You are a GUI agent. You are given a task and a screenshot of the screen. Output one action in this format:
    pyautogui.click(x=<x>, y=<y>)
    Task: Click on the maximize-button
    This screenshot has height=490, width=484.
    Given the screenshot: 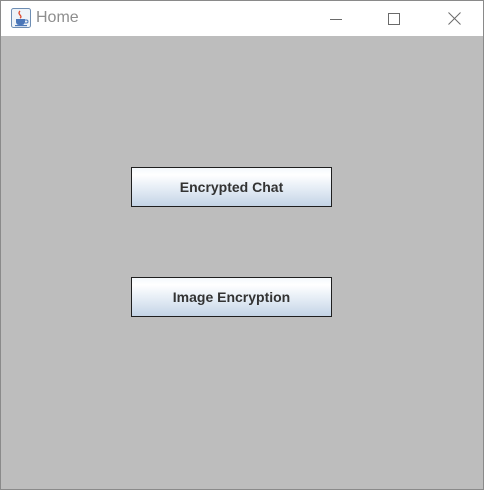 What is the action you would take?
    pyautogui.click(x=394, y=18)
    